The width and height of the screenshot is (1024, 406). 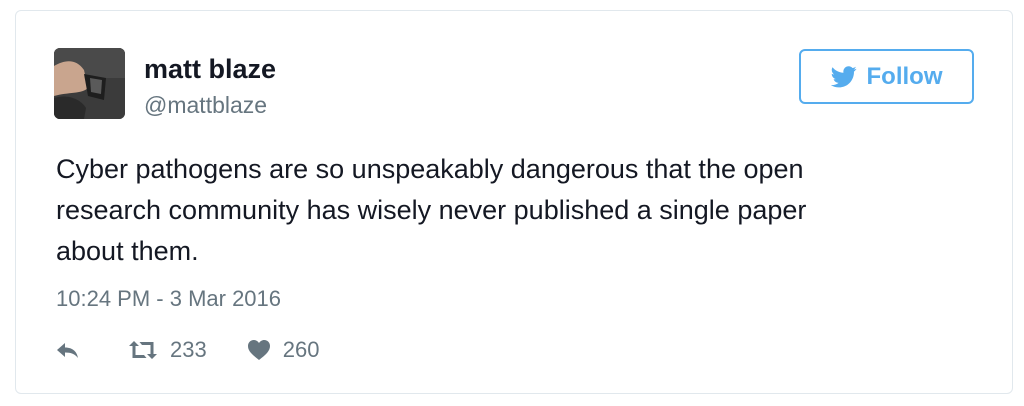 I want to click on tweet-timestamp: 10:24 PM - 3 Mar 2016, so click(x=168, y=299).